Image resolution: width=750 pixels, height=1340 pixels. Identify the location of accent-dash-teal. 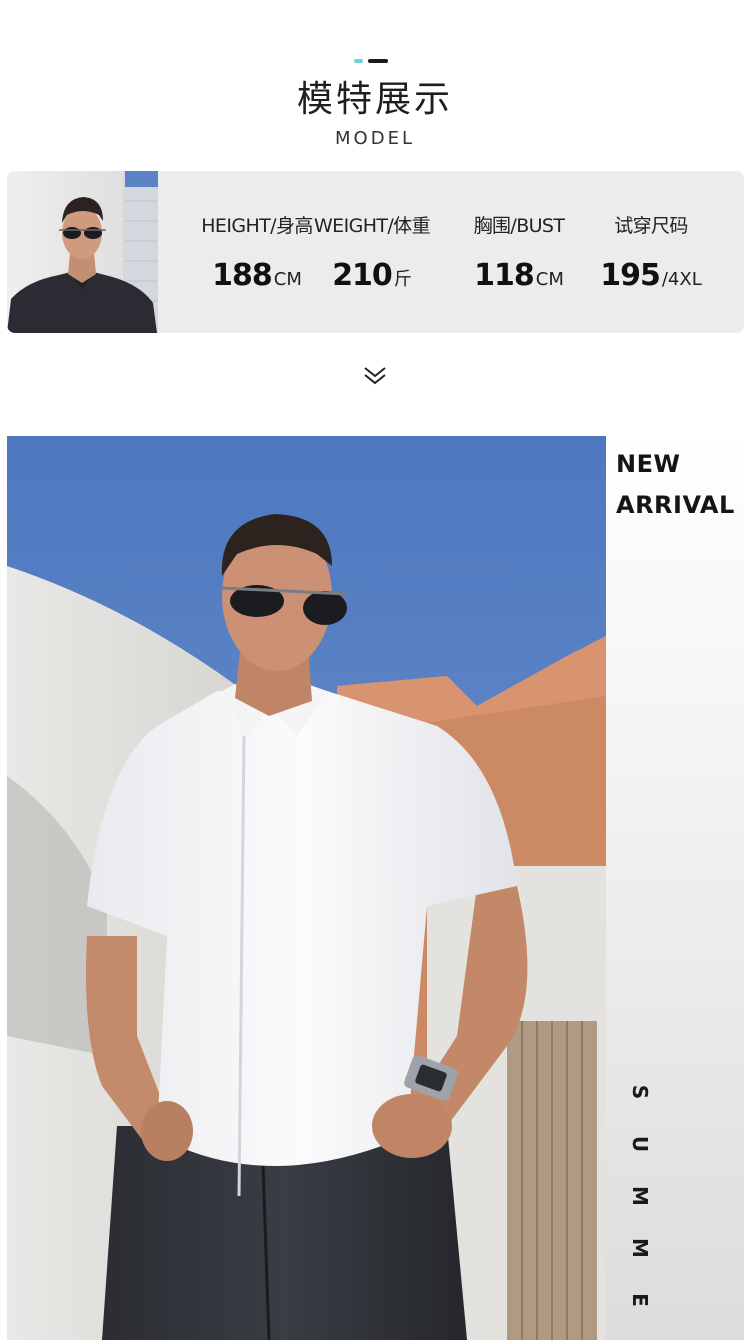
(358, 61).